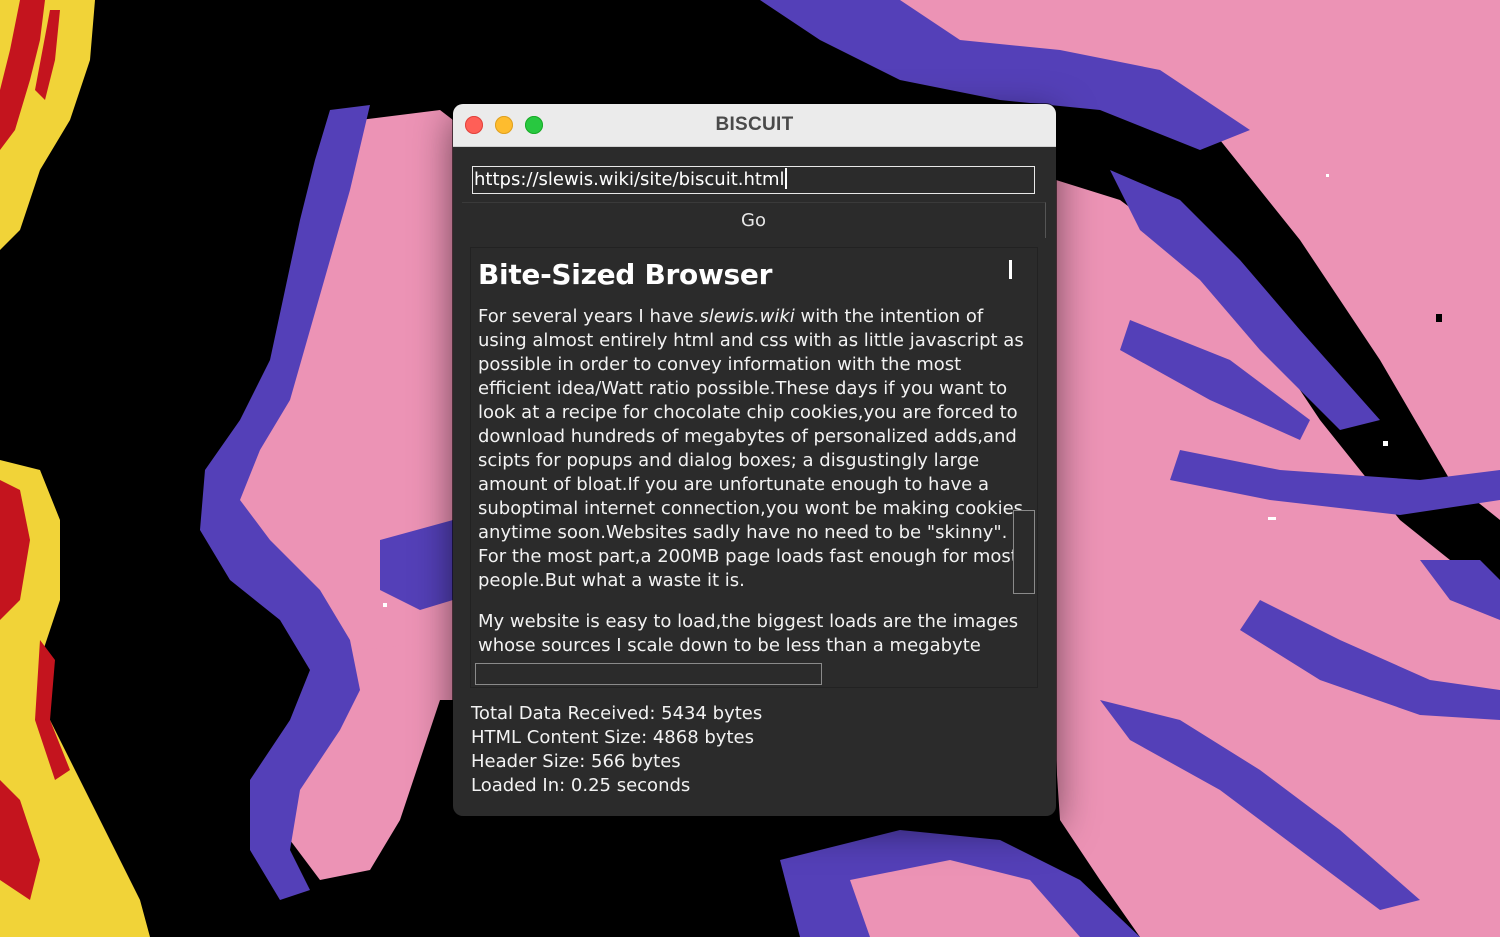 This screenshot has height=937, width=1500. I want to click on horizontal-scrollbar-thumb, so click(648, 674).